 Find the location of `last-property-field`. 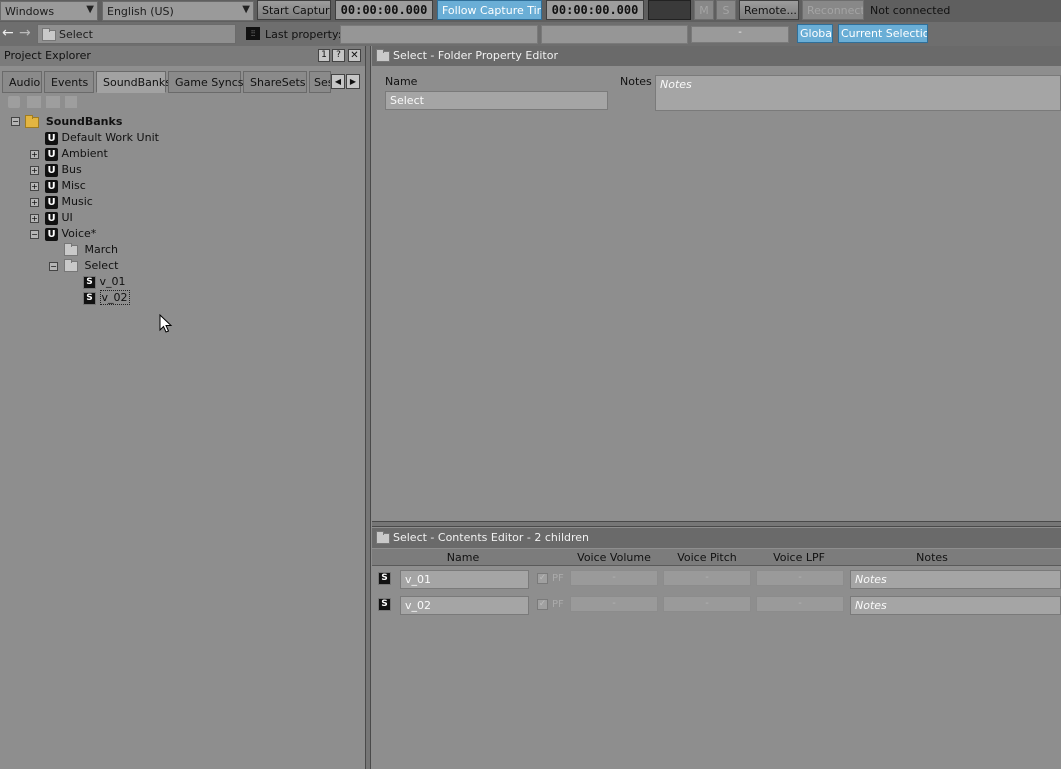

last-property-field is located at coordinates (439, 34).